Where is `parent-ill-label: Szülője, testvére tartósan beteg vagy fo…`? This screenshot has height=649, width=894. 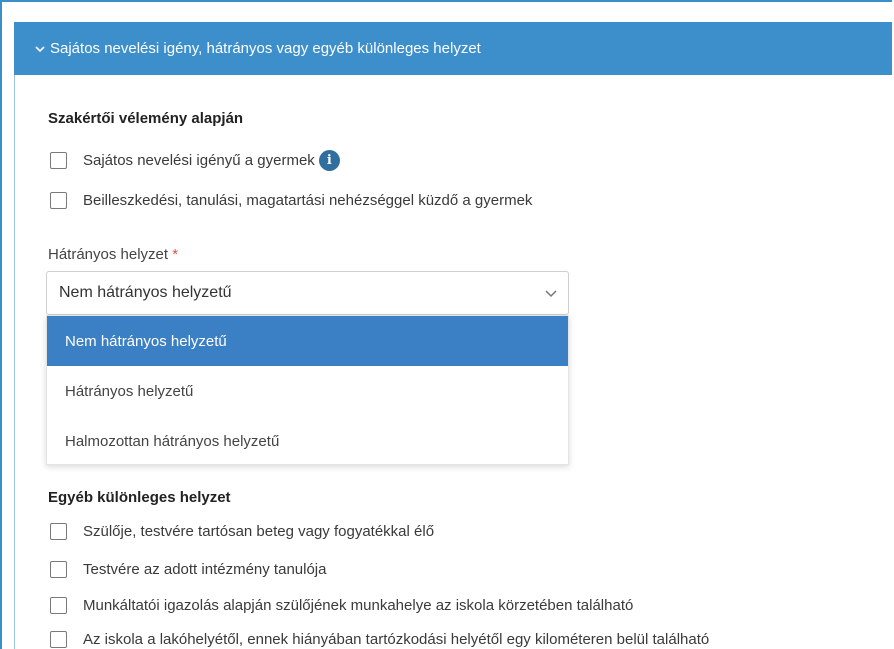
parent-ill-label: Szülője, testvére tartósan beteg vagy fo… is located at coordinates (259, 531).